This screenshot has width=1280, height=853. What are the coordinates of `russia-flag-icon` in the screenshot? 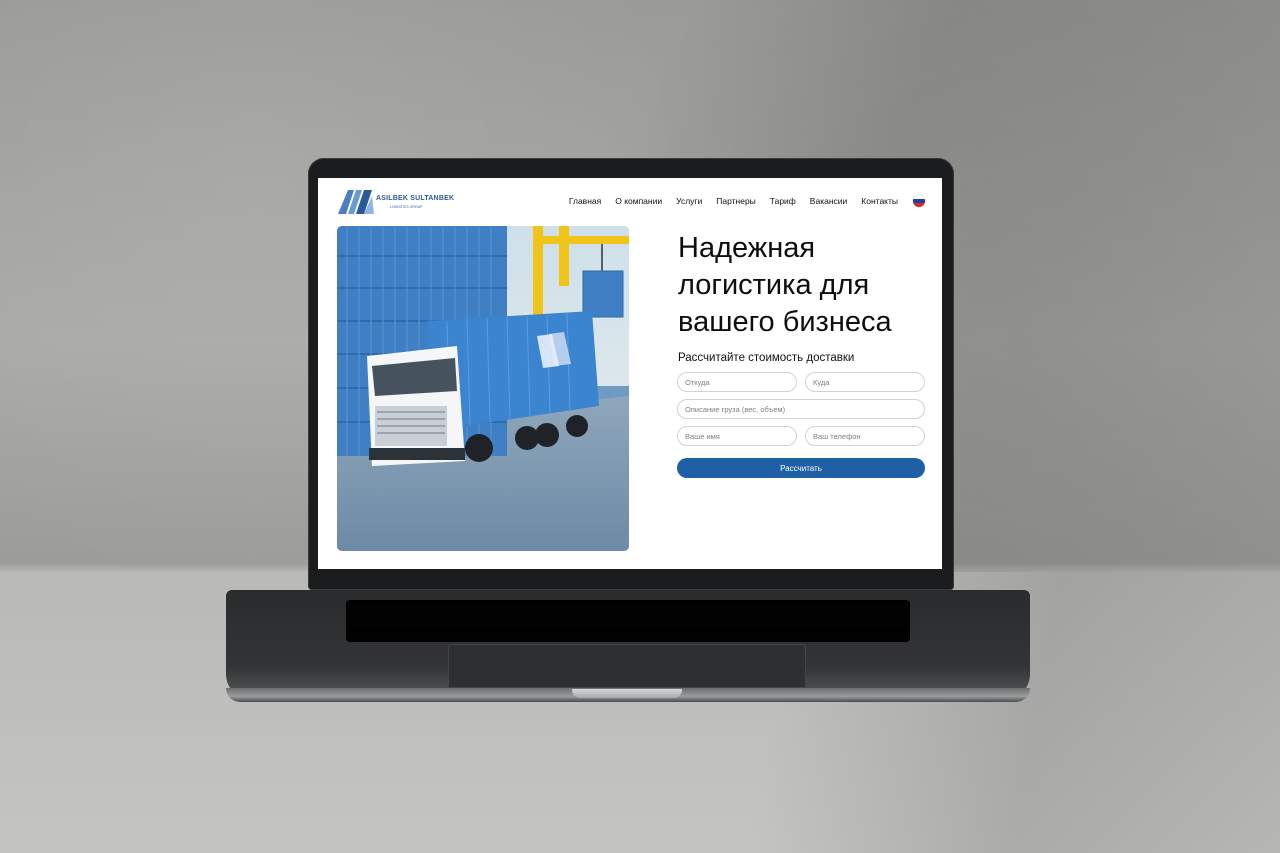 It's located at (919, 201).